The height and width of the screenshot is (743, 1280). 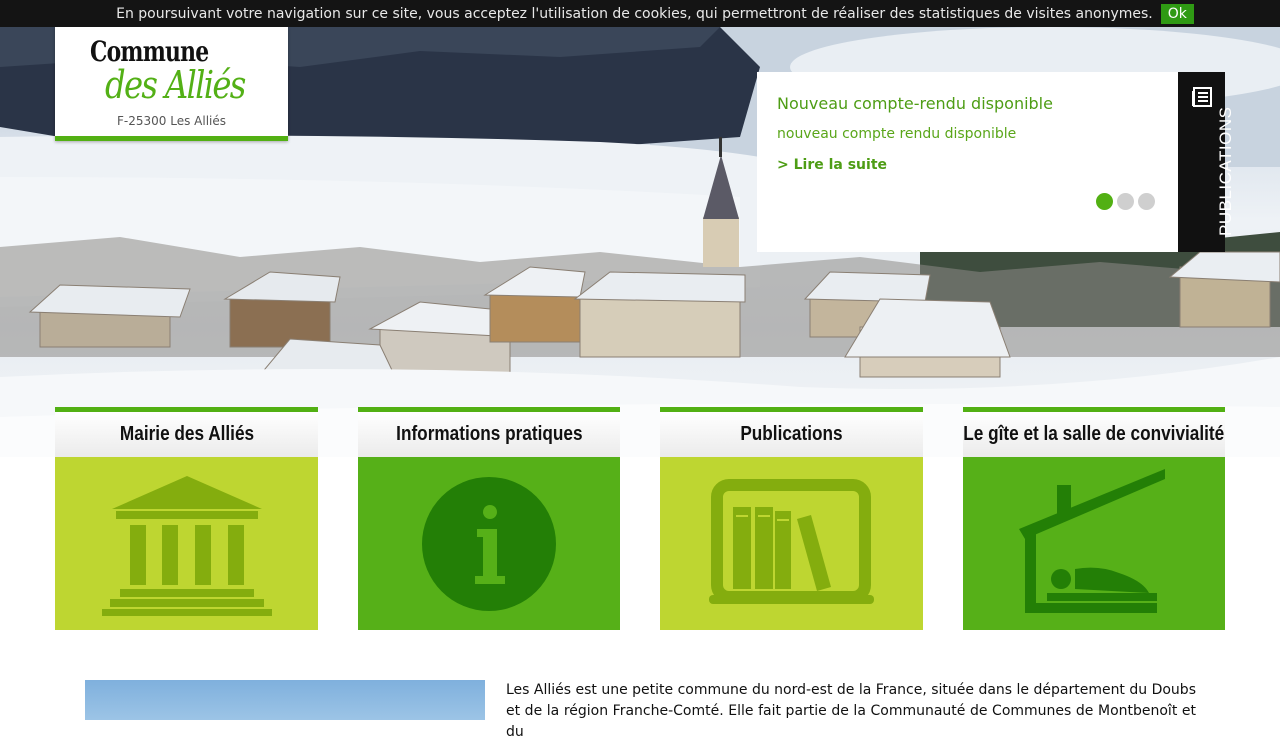 I want to click on lodging-icon, so click(x=1092, y=540).